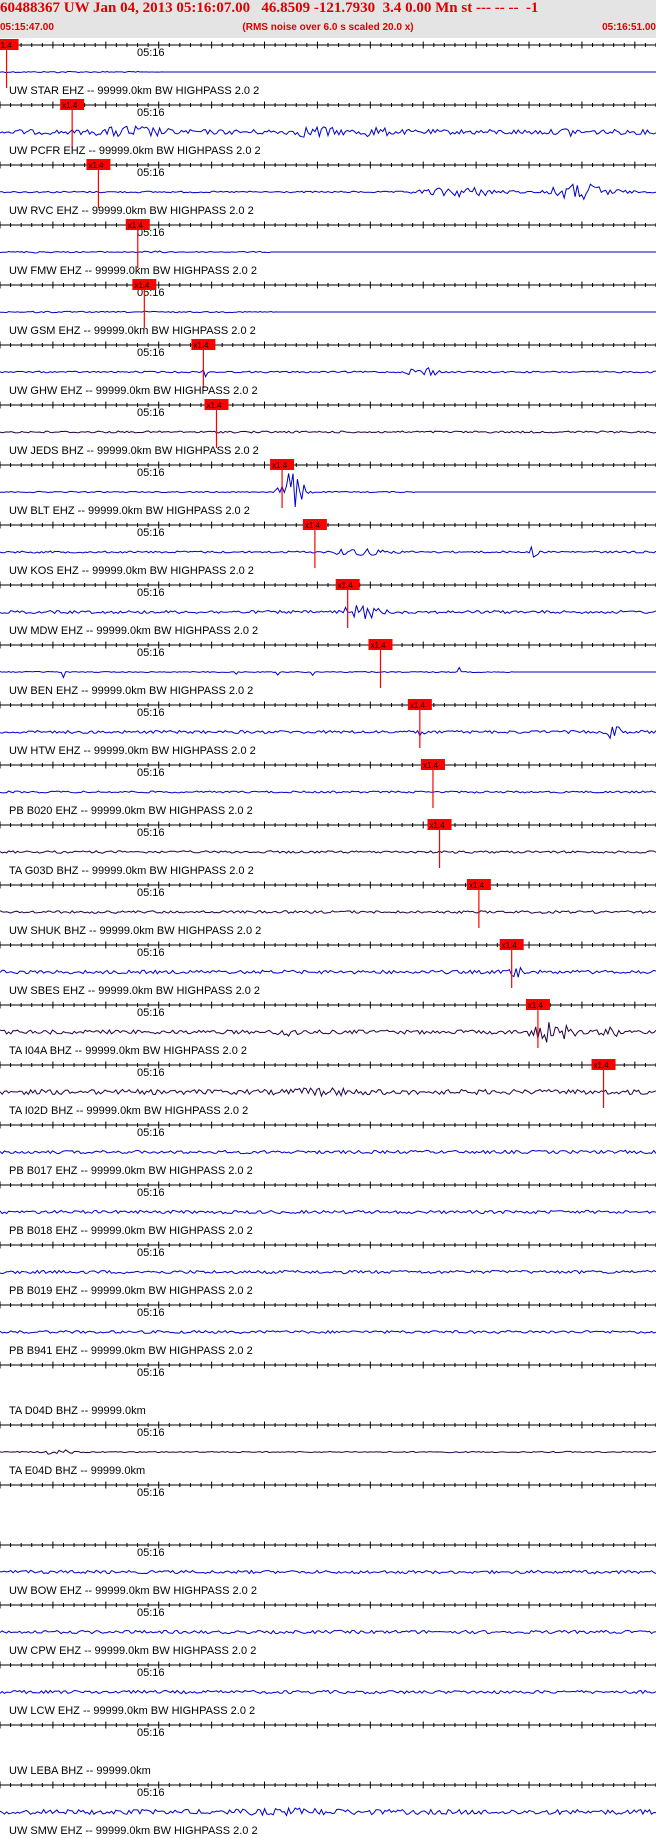  What do you see at coordinates (80, 1771) in the screenshot?
I see `station-label: UW LEBA BHZ -- 99999.0km` at bounding box center [80, 1771].